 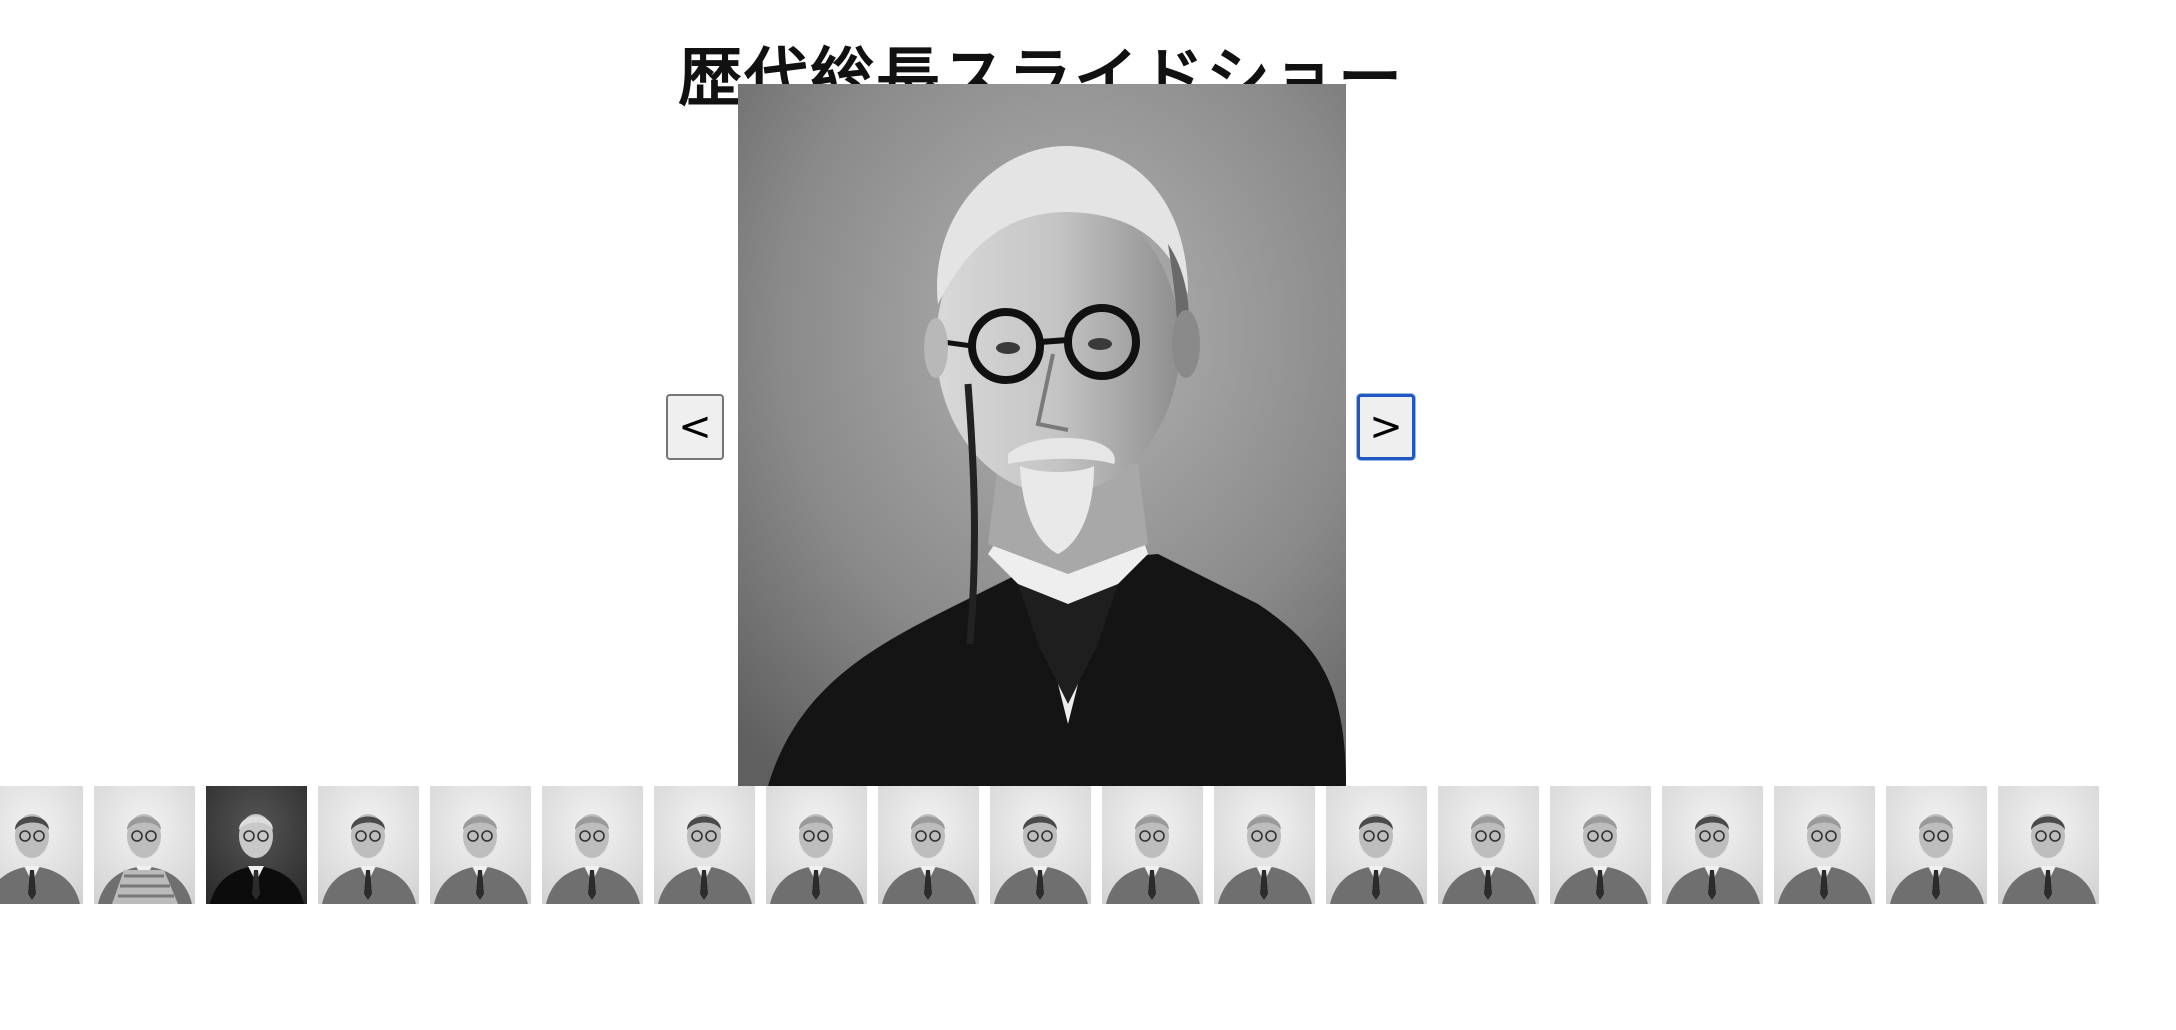 I want to click on next-button: >, so click(x=1386, y=427).